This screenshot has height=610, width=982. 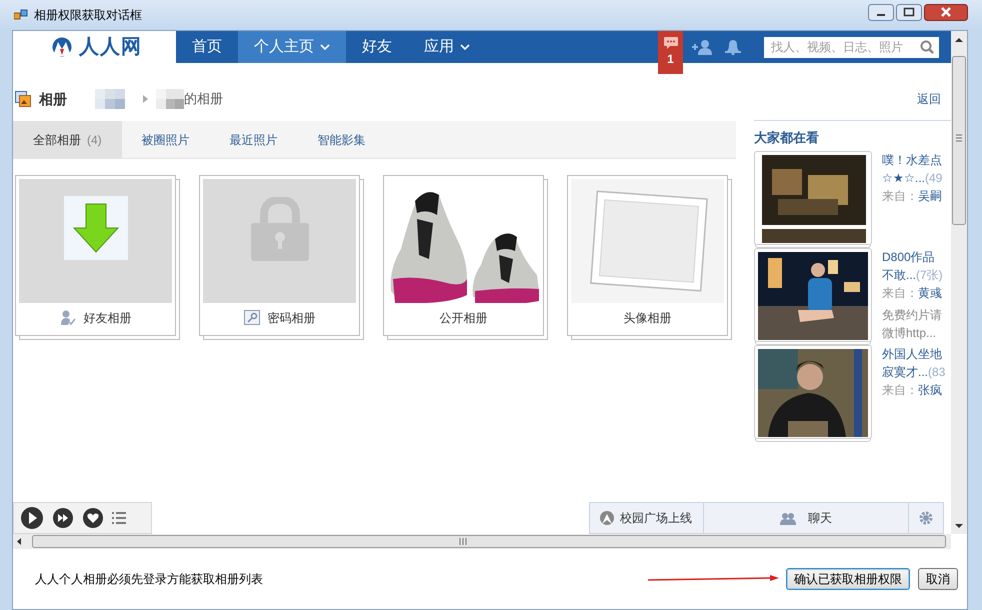 I want to click on list-icon, so click(x=119, y=518).